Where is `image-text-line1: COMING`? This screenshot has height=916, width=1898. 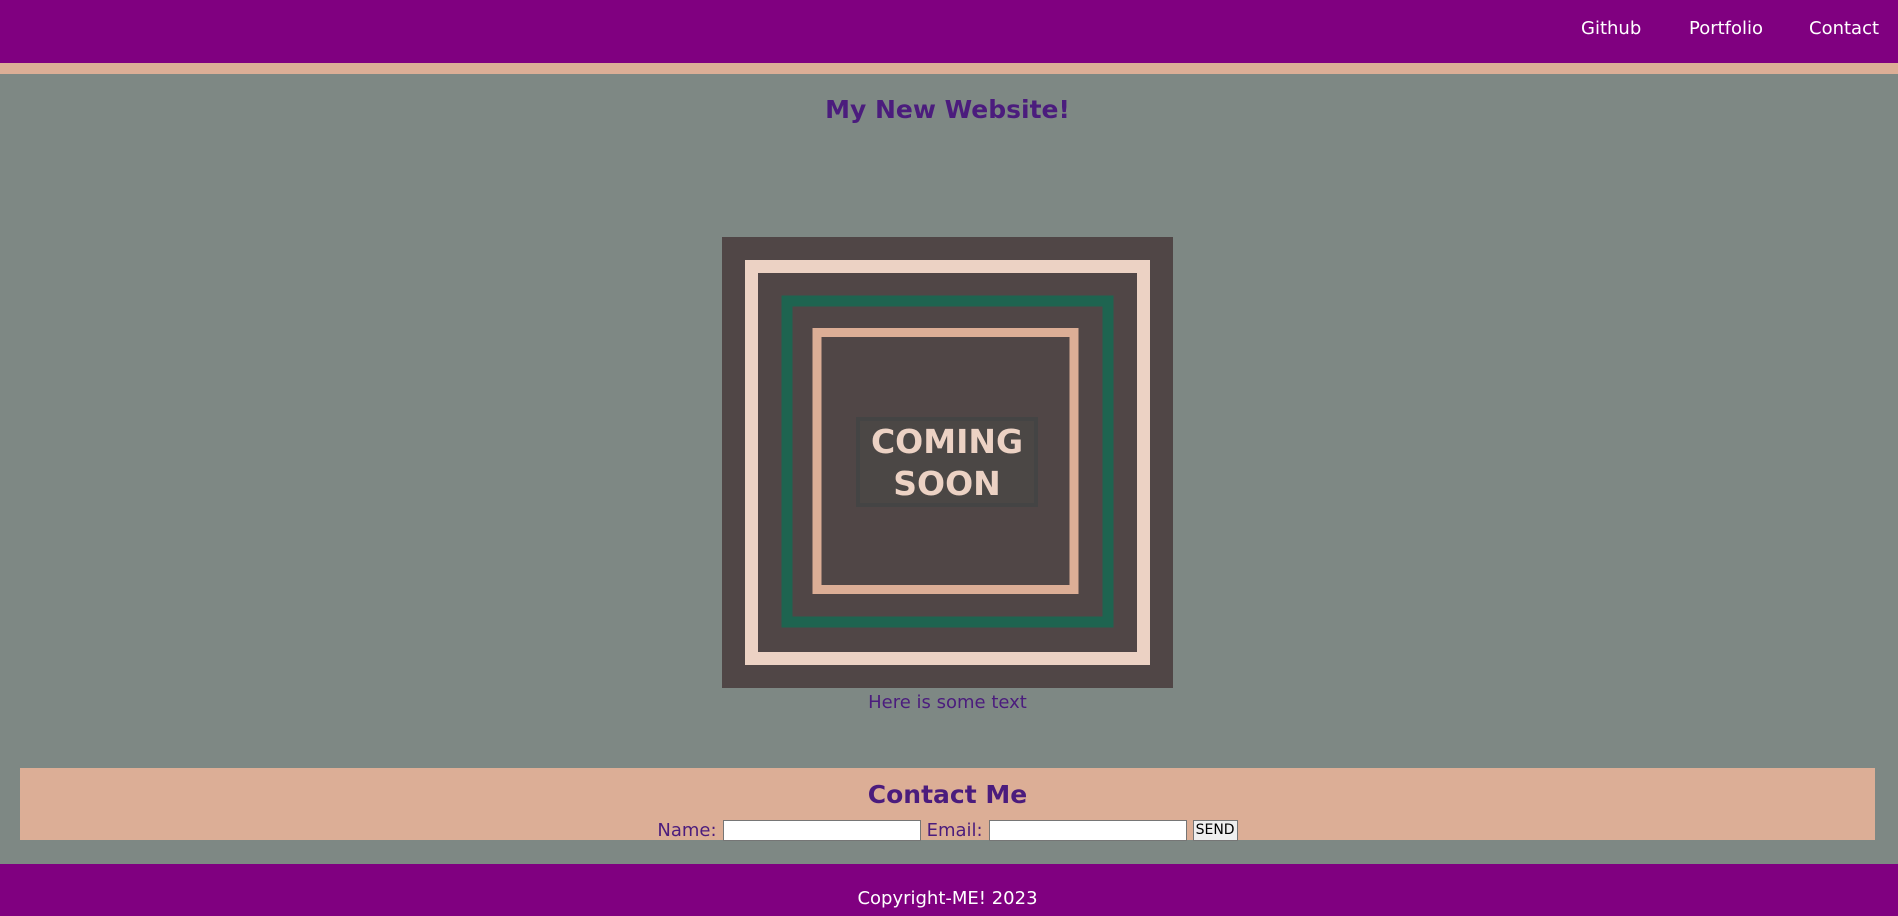 image-text-line1: COMING is located at coordinates (947, 441).